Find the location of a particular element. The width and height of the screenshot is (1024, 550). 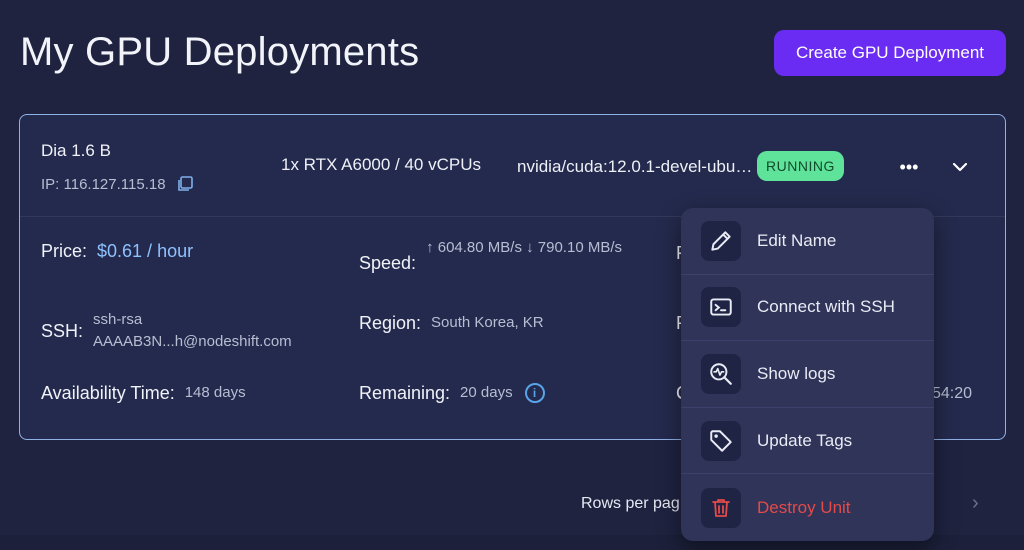

more-dots-icon: ••• is located at coordinates (909, 166).